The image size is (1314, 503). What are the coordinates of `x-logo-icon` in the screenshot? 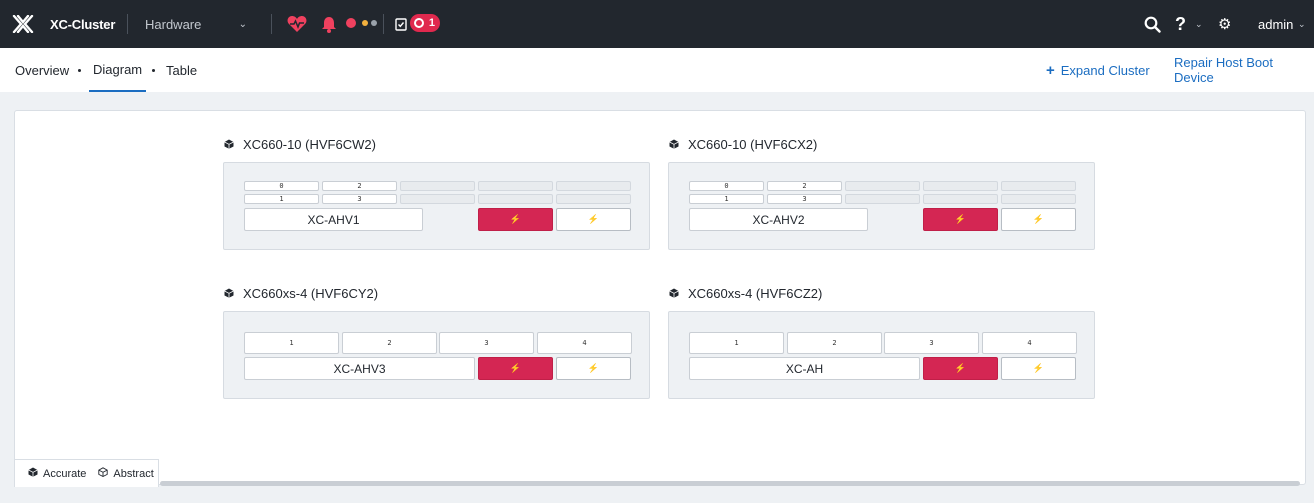 It's located at (24, 24).